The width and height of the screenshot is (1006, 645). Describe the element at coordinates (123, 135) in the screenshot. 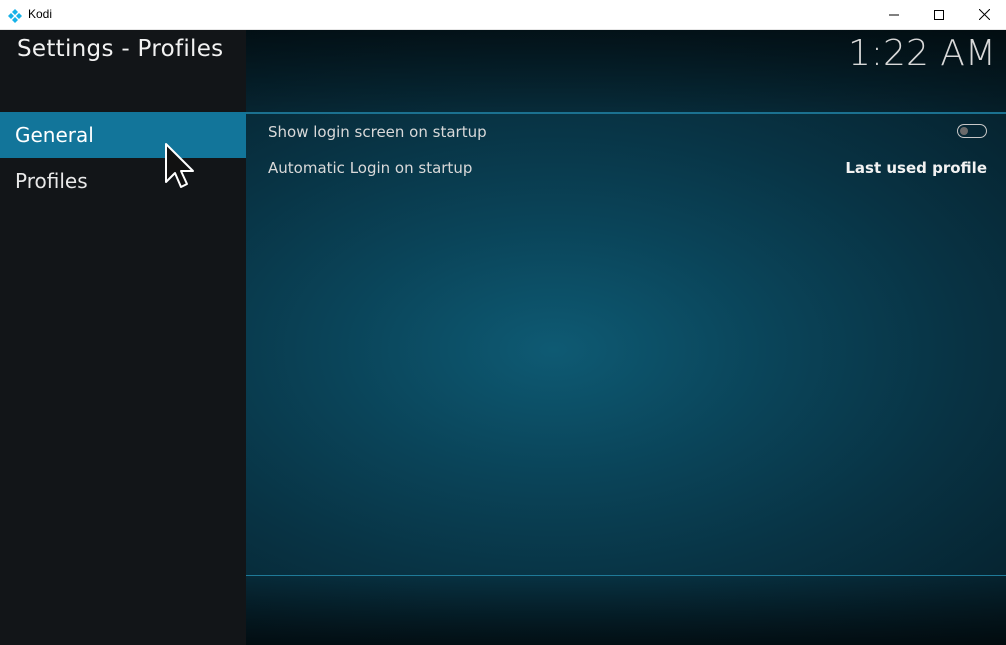

I see `sidebar-item-general: General` at that location.